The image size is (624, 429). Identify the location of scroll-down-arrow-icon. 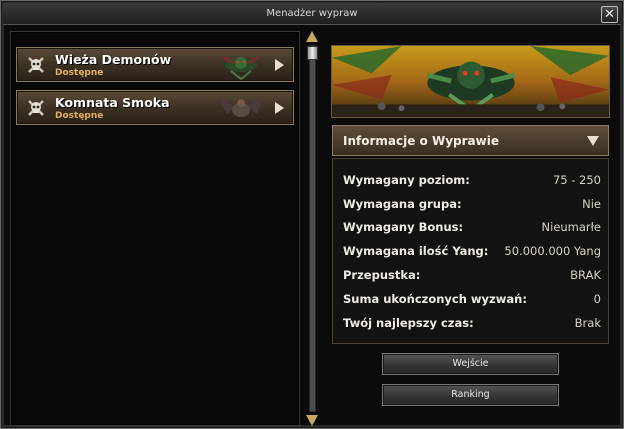
(312, 420).